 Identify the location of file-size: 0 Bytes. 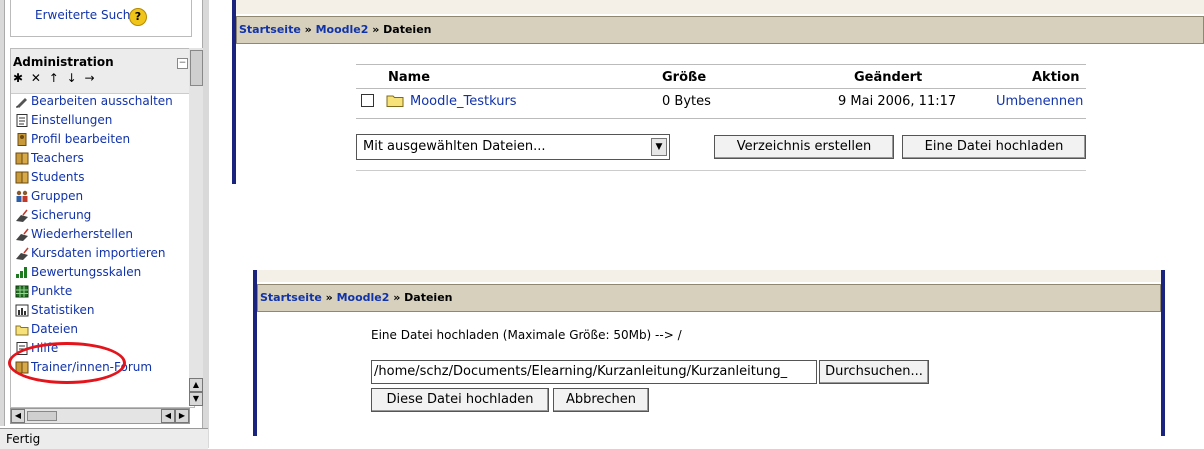
(686, 101).